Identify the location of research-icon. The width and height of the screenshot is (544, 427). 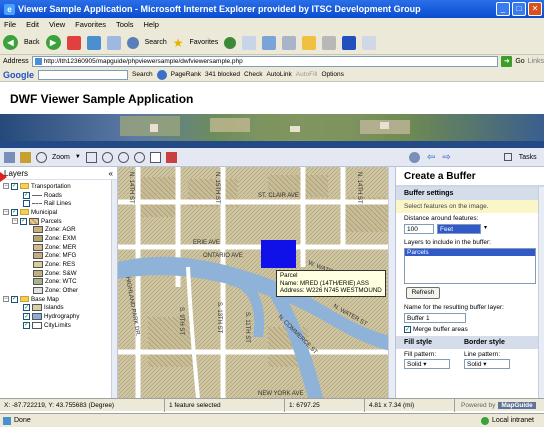
(329, 42).